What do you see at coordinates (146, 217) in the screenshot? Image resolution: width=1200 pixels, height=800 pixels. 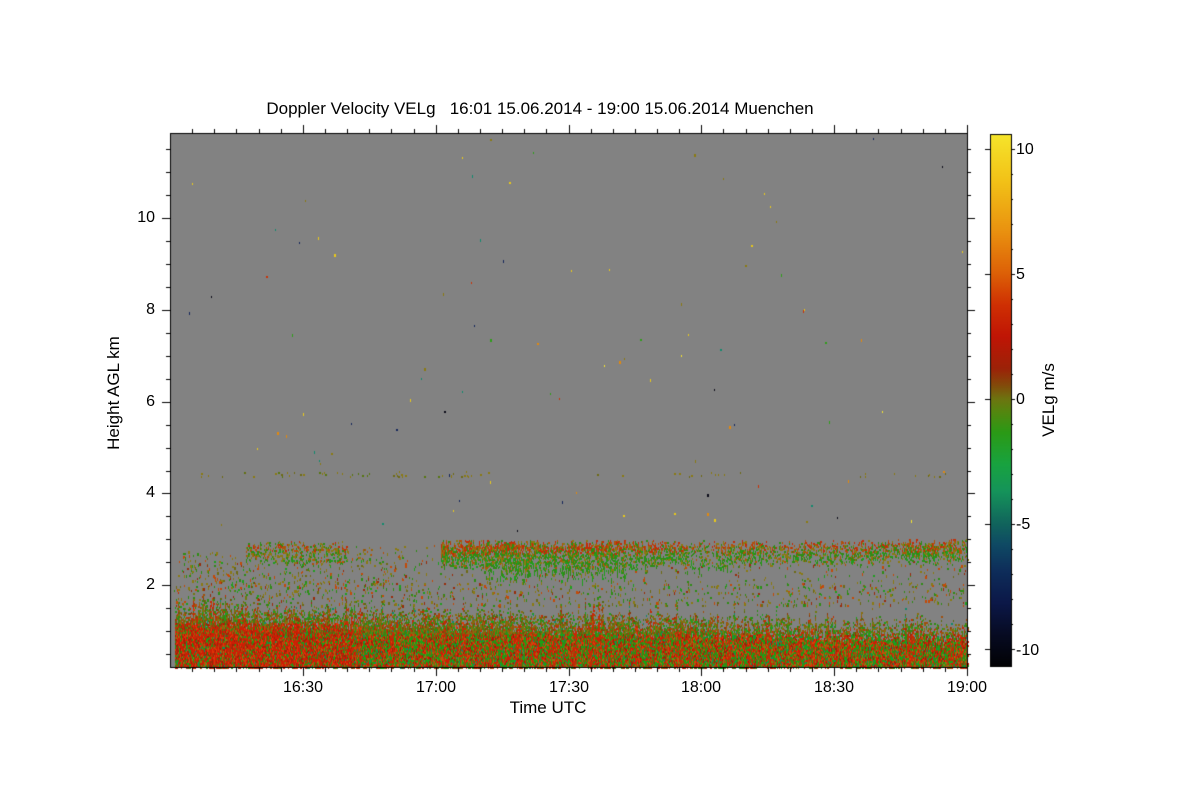 I see `y-tick-label: 10` at bounding box center [146, 217].